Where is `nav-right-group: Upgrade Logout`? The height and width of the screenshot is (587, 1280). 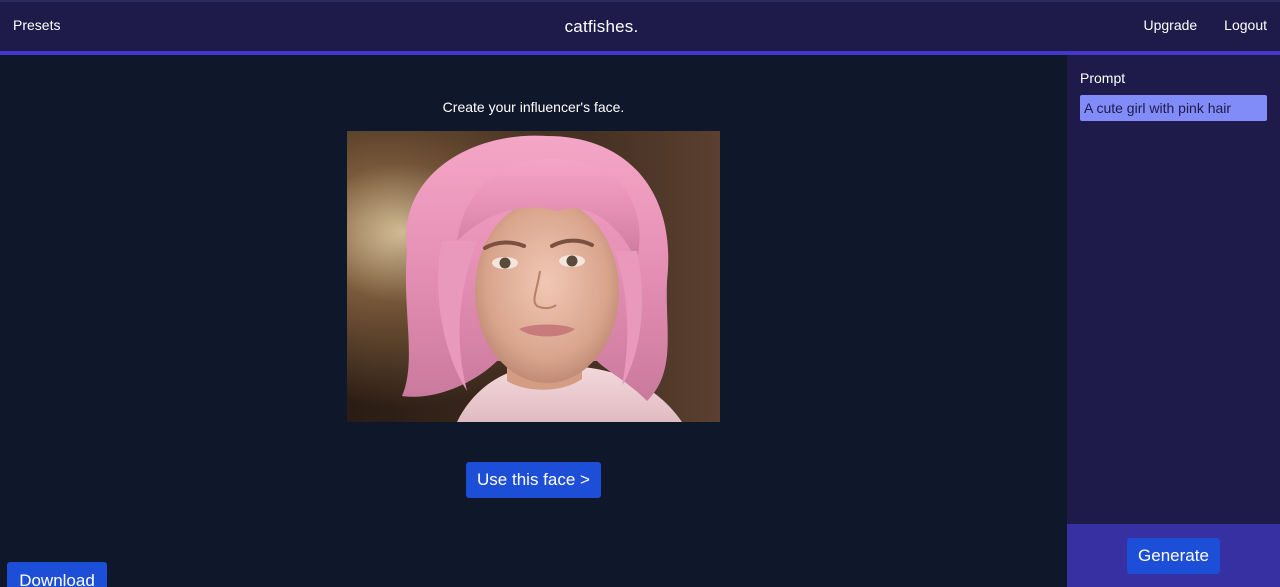 nav-right-group: Upgrade Logout is located at coordinates (1205, 25).